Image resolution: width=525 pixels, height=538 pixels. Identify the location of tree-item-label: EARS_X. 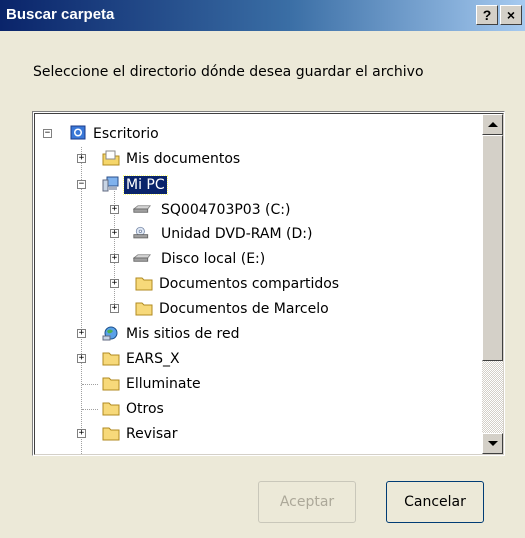
(153, 359).